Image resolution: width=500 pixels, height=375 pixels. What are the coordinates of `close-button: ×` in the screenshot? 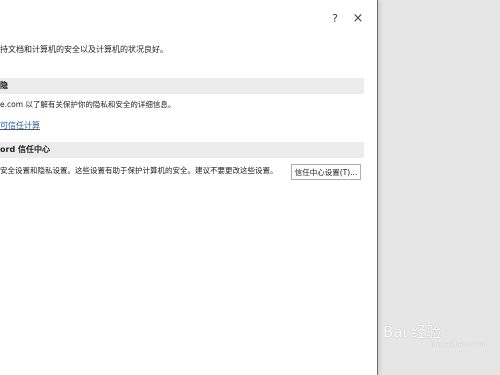 It's located at (358, 19).